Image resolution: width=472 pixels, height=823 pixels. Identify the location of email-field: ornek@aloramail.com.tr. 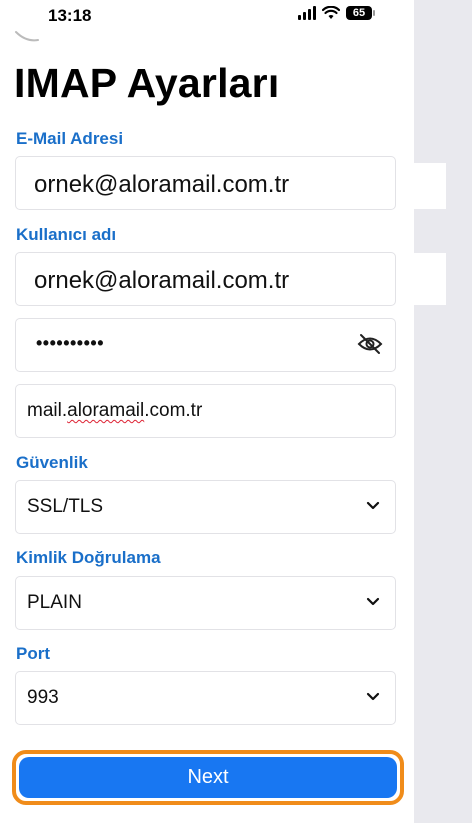
(230, 183).